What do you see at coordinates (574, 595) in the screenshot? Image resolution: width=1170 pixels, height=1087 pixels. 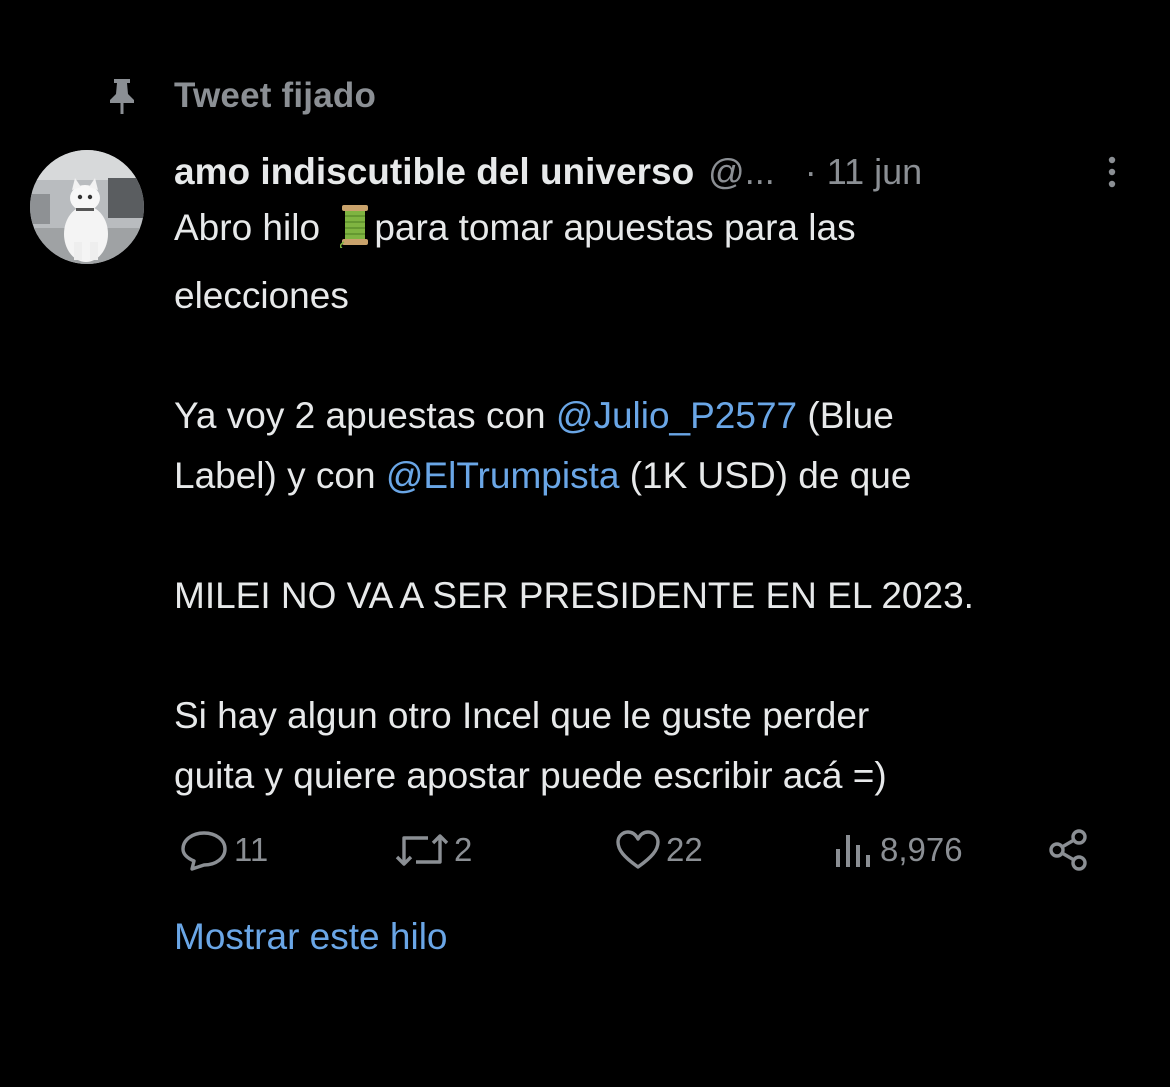 I see `tweet-line: MILEI NO VA A SER PRESIDENTE EN EL 2023.` at bounding box center [574, 595].